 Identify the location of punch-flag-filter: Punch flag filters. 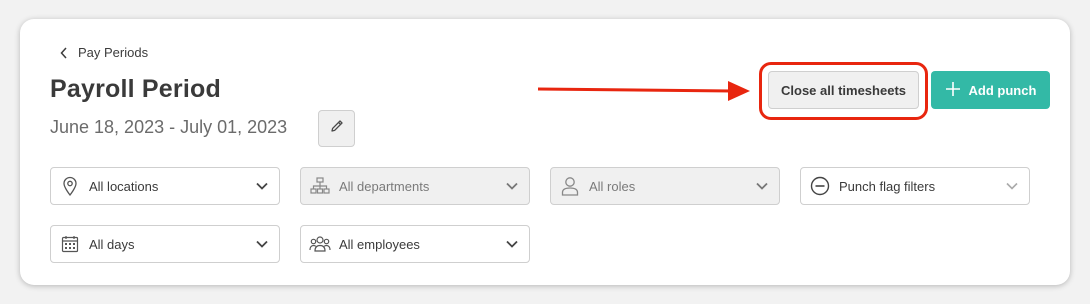
(915, 186).